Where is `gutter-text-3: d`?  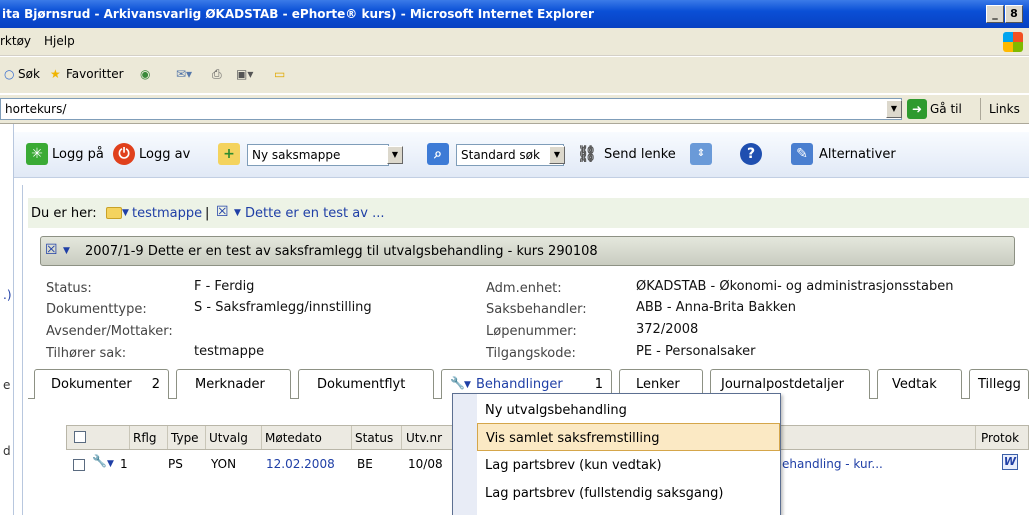 gutter-text-3: d is located at coordinates (7, 451).